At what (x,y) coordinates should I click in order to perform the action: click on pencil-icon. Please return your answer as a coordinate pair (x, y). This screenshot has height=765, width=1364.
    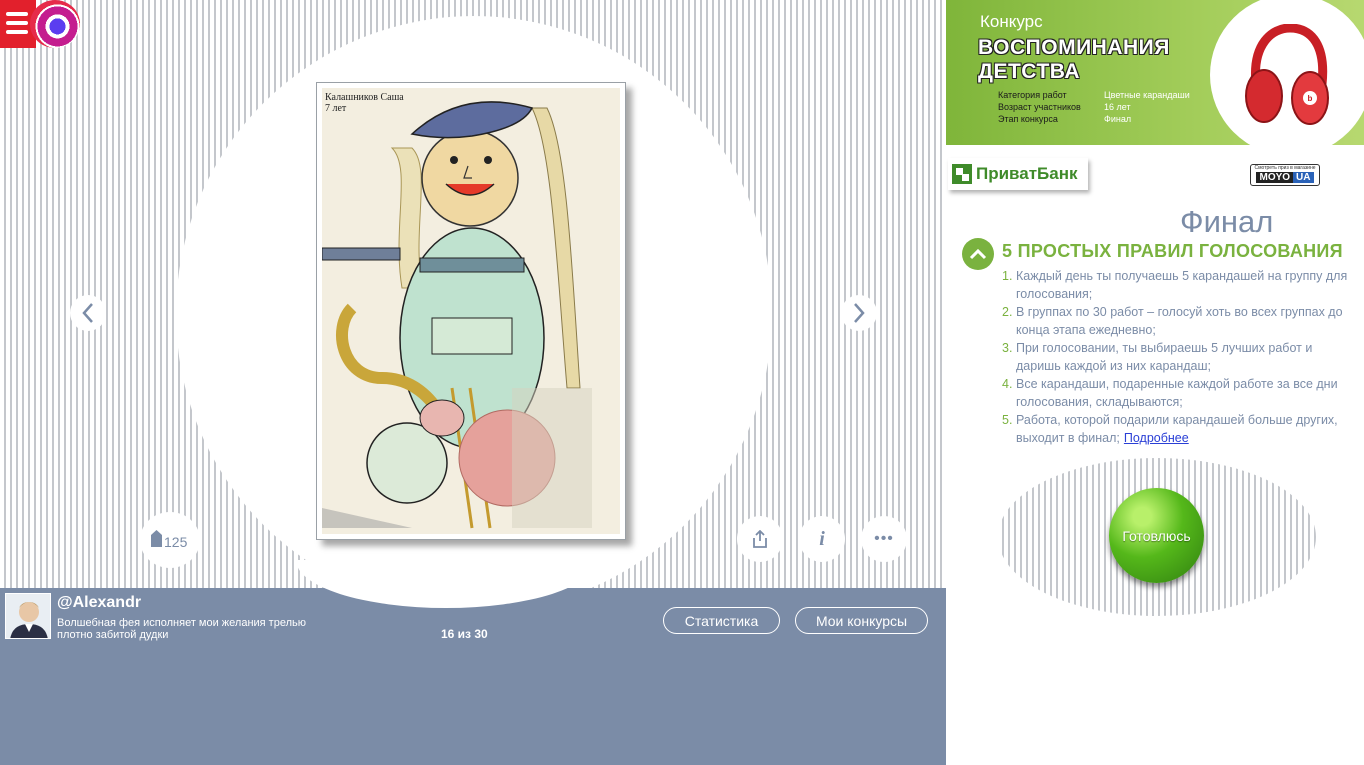
    Looking at the image, I should click on (156, 538).